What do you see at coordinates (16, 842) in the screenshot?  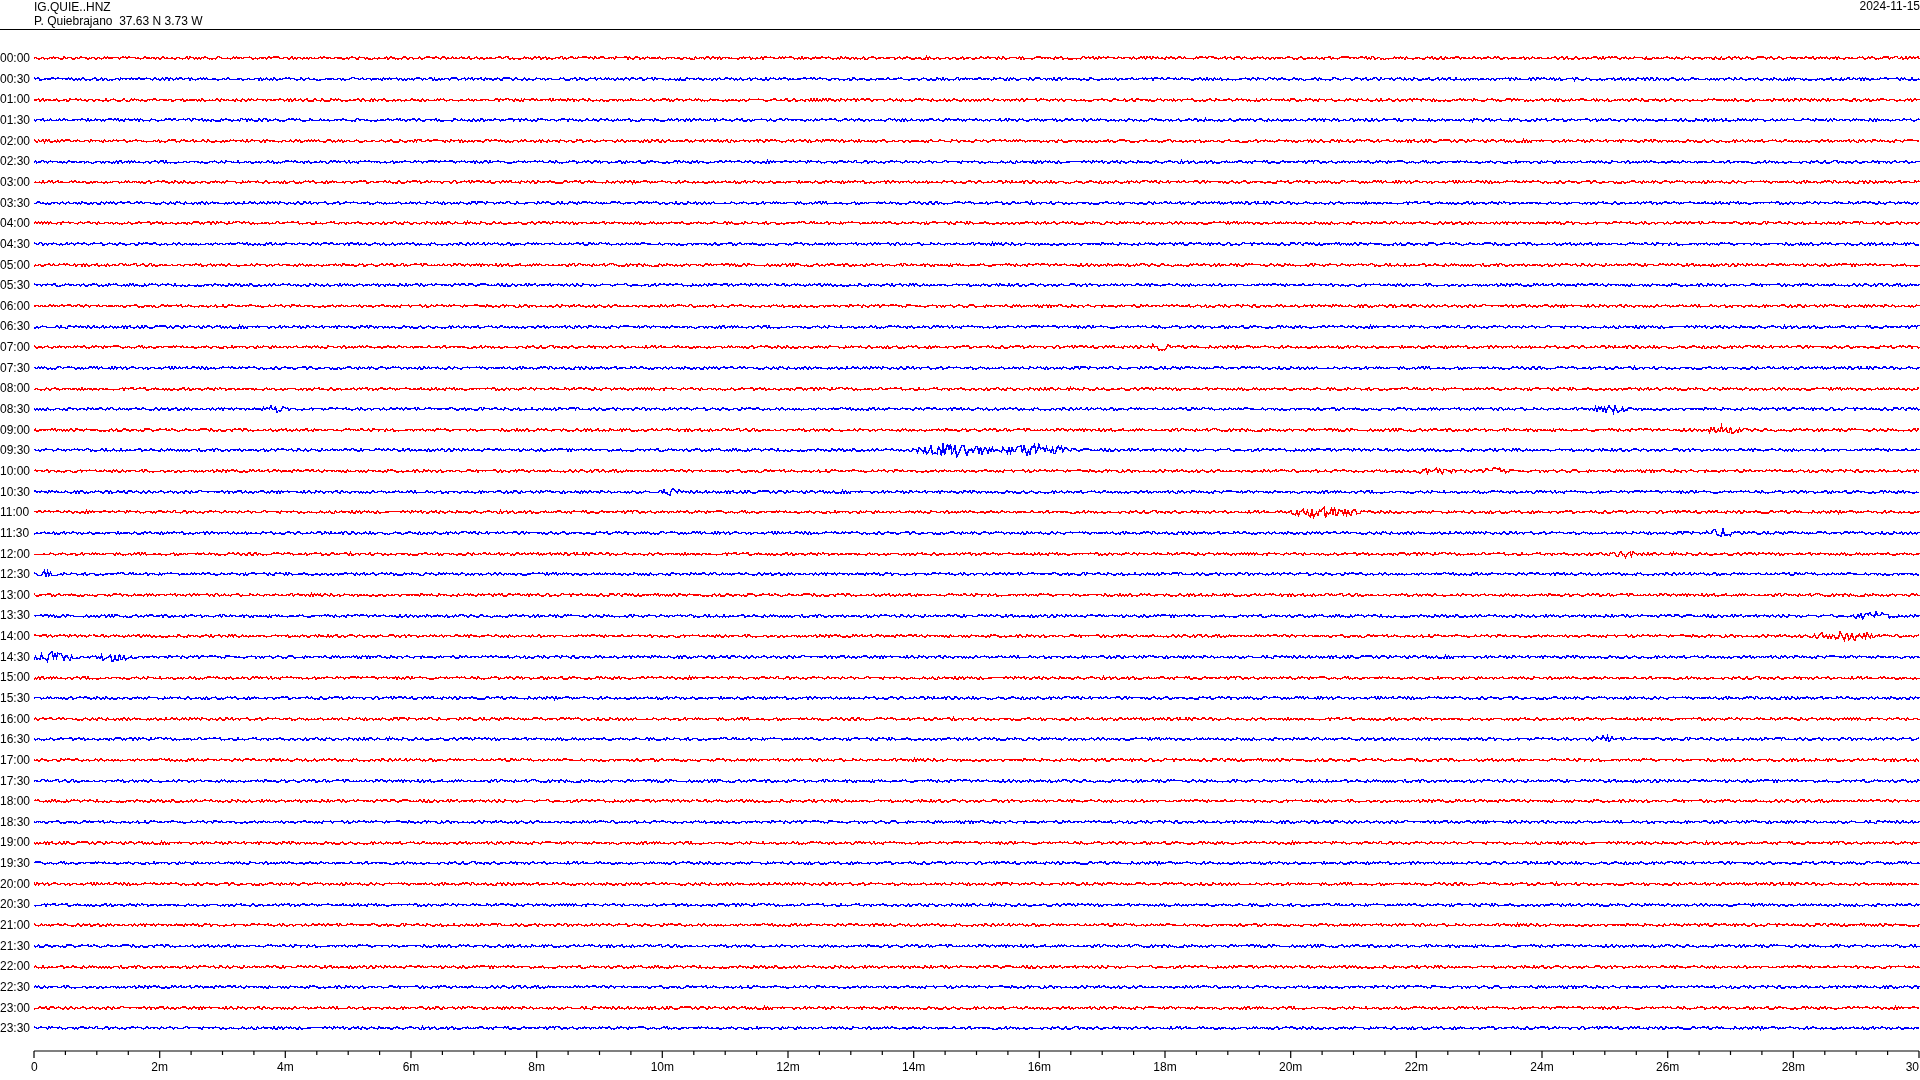 I see `time-label: 19:00` at bounding box center [16, 842].